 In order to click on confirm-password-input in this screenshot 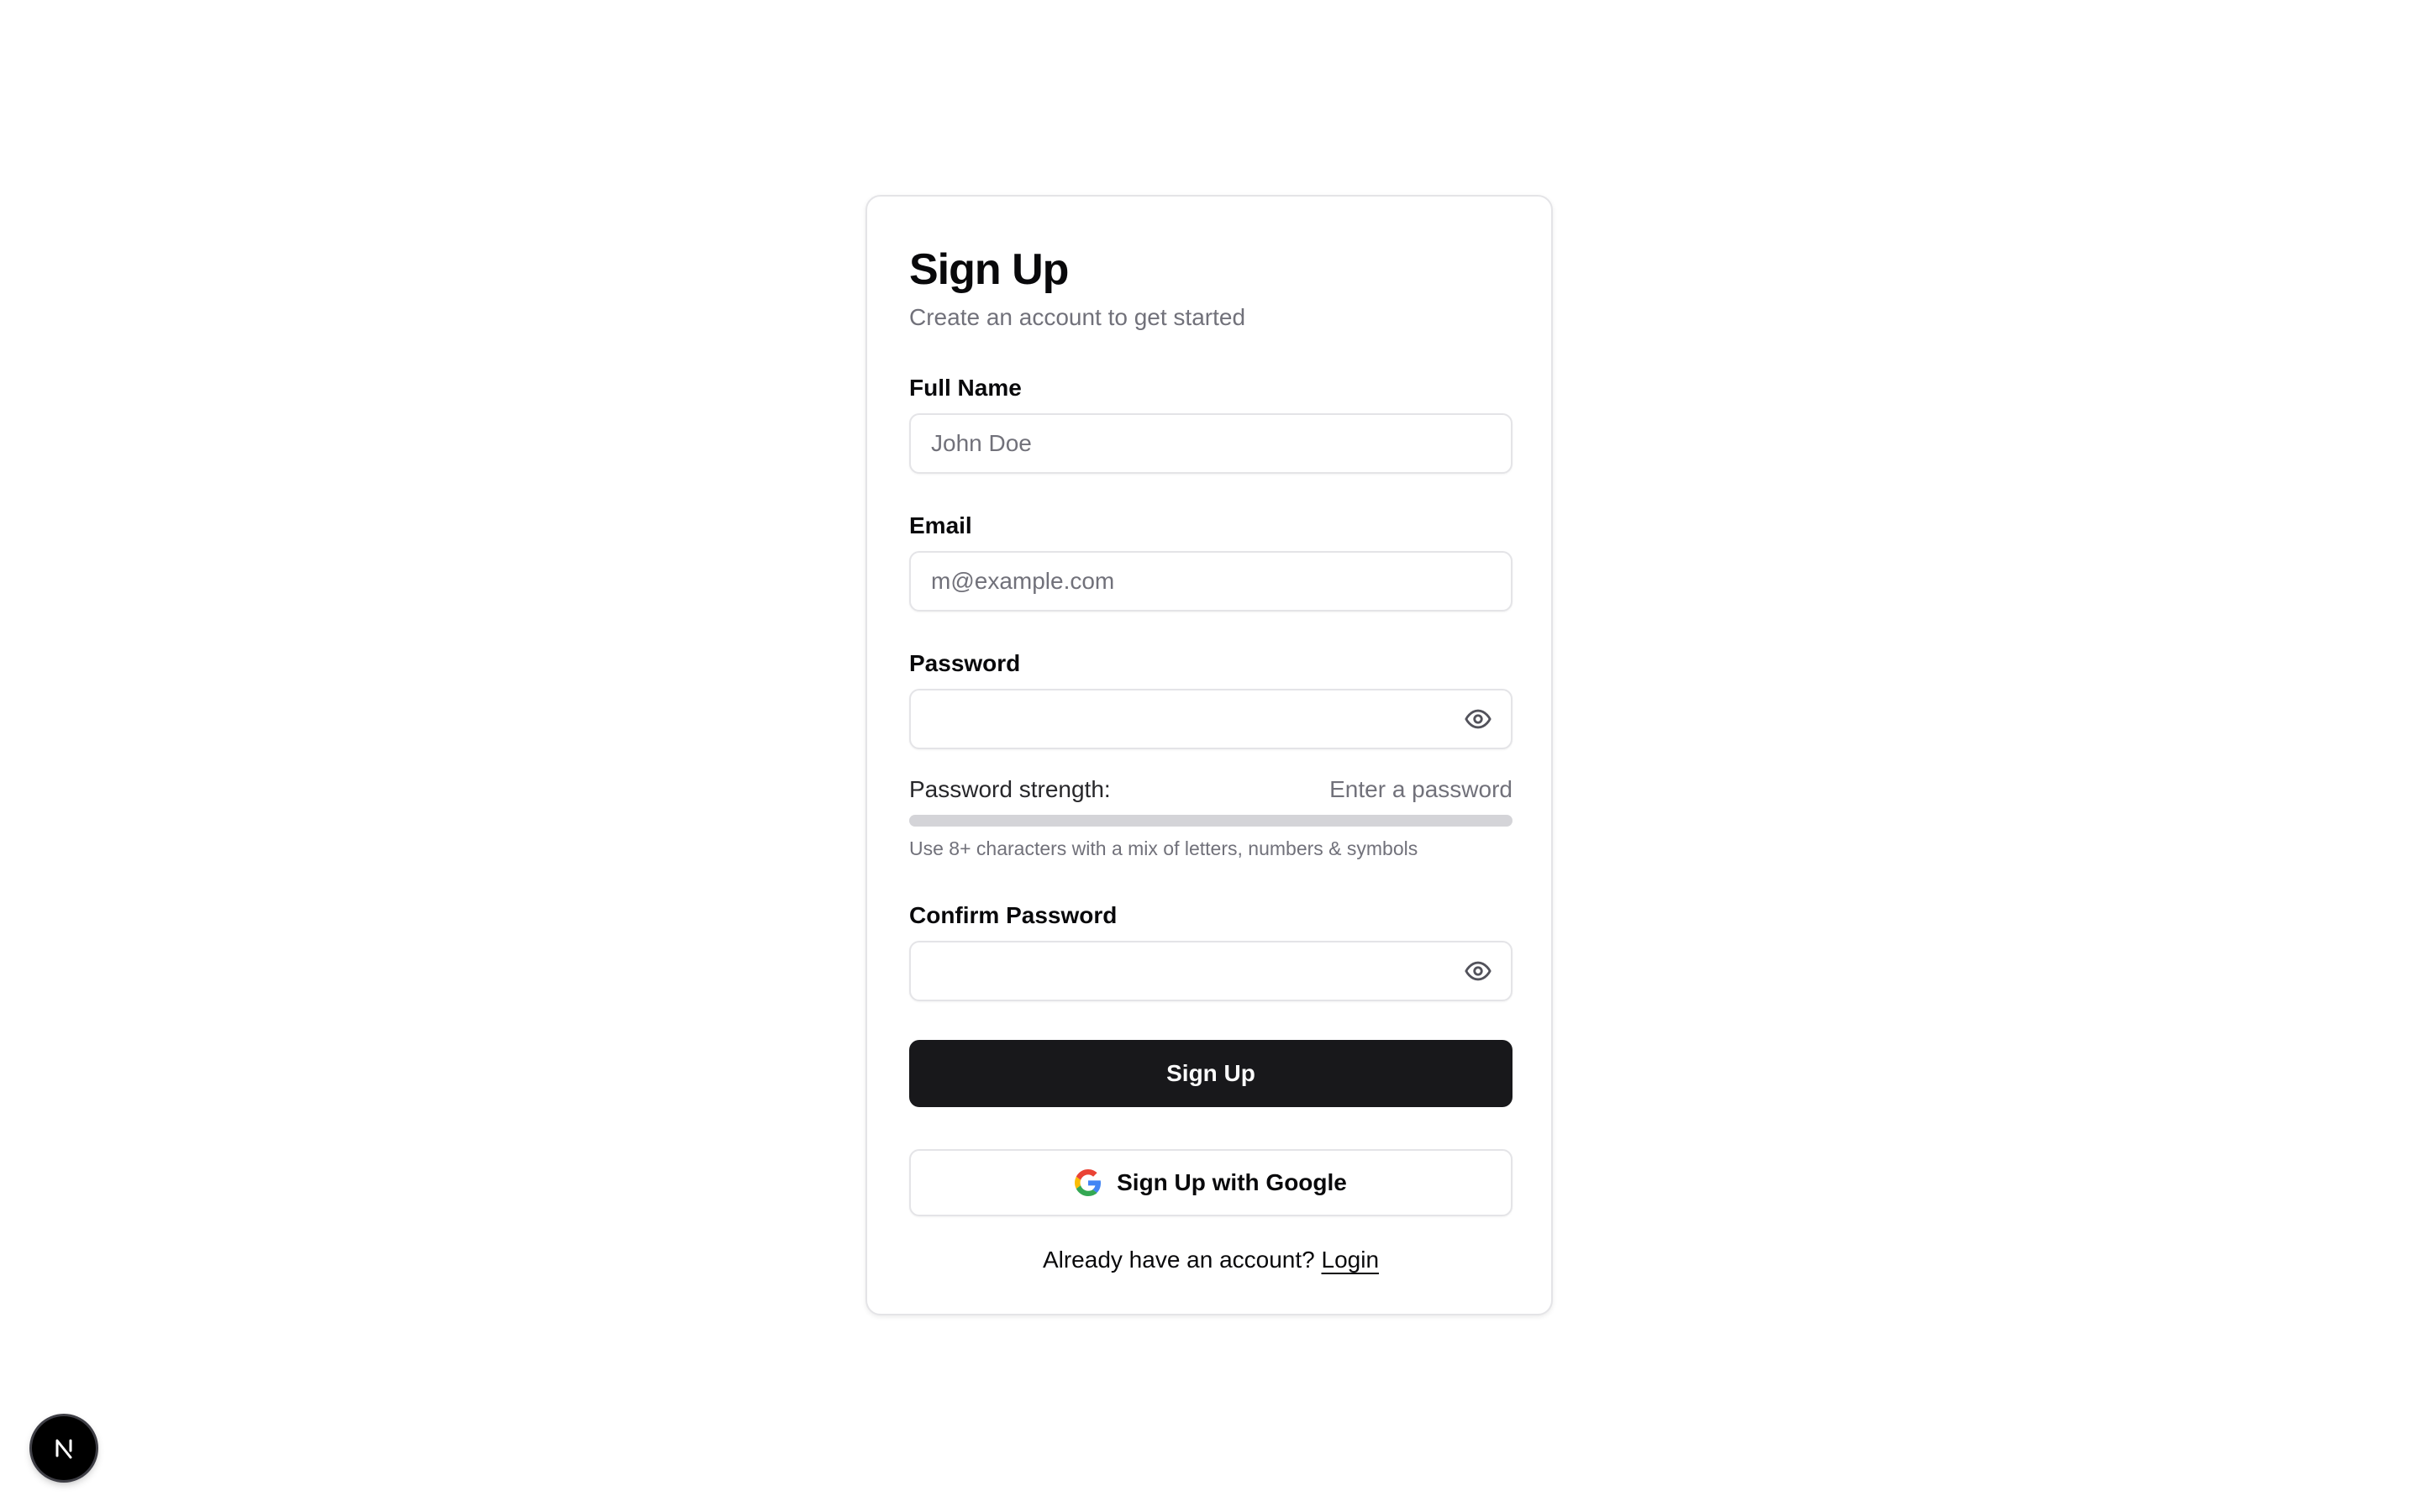, I will do `click(1211, 971)`.